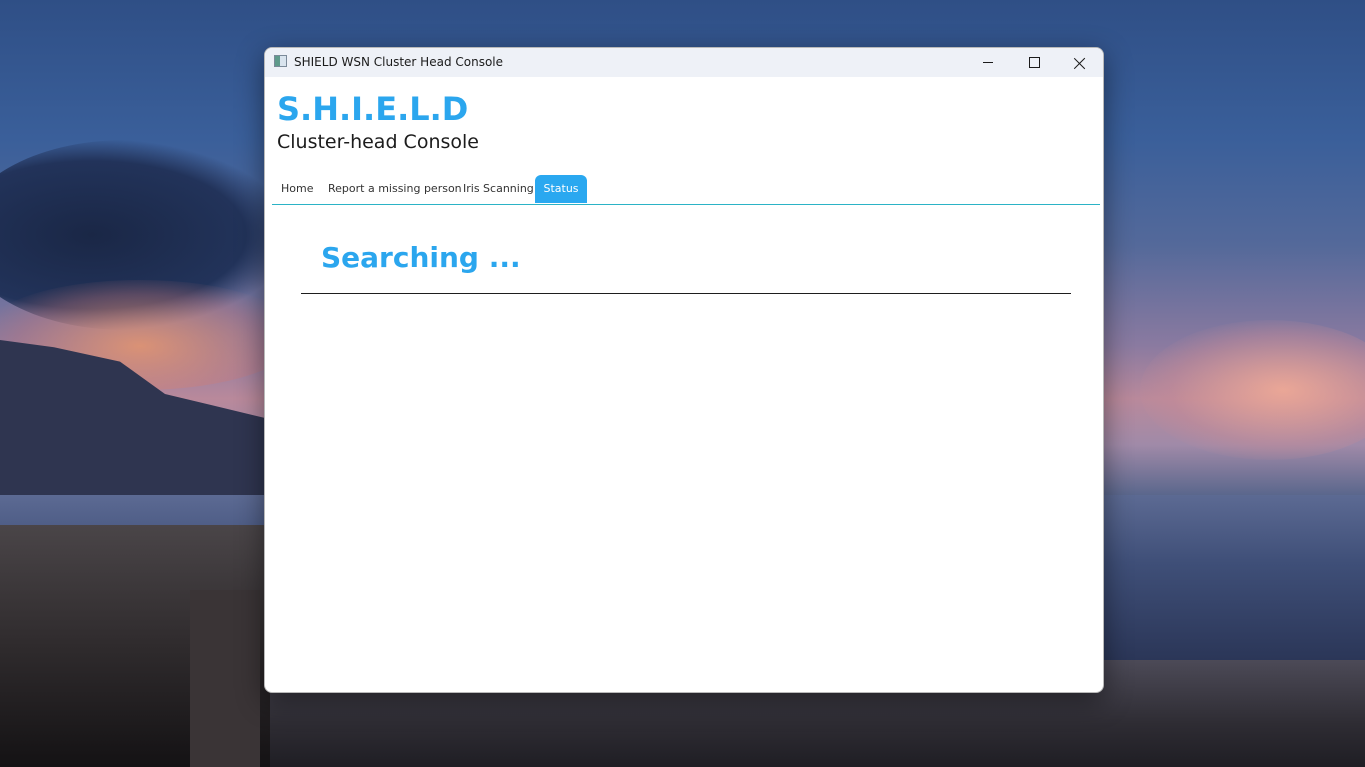 The height and width of the screenshot is (767, 1365). I want to click on maximize-button, so click(1034, 62).